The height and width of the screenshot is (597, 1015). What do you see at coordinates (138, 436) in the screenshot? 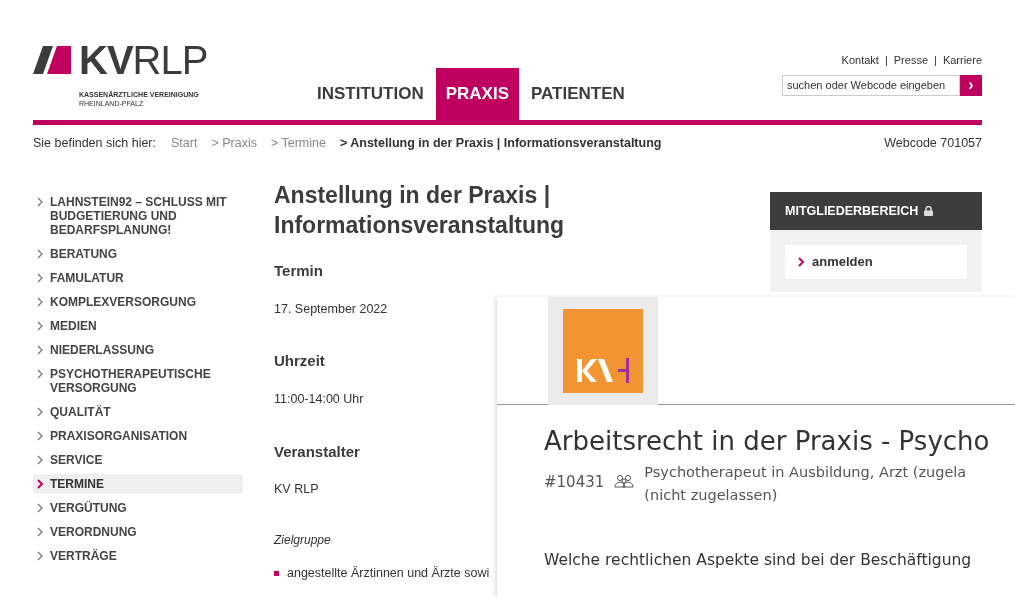
I see `sidebar-item: PRAXISORGANISATION` at bounding box center [138, 436].